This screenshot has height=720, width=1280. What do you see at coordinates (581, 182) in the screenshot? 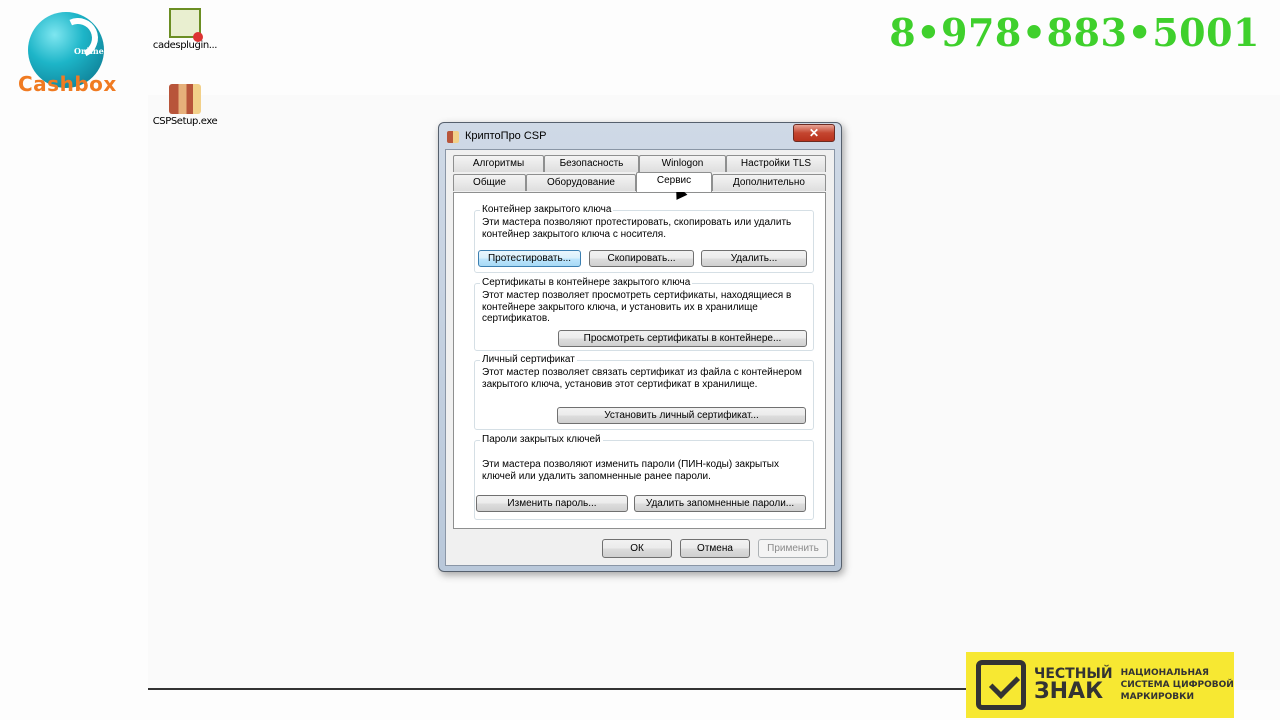
I see `tab-hardware: Оборудование` at bounding box center [581, 182].